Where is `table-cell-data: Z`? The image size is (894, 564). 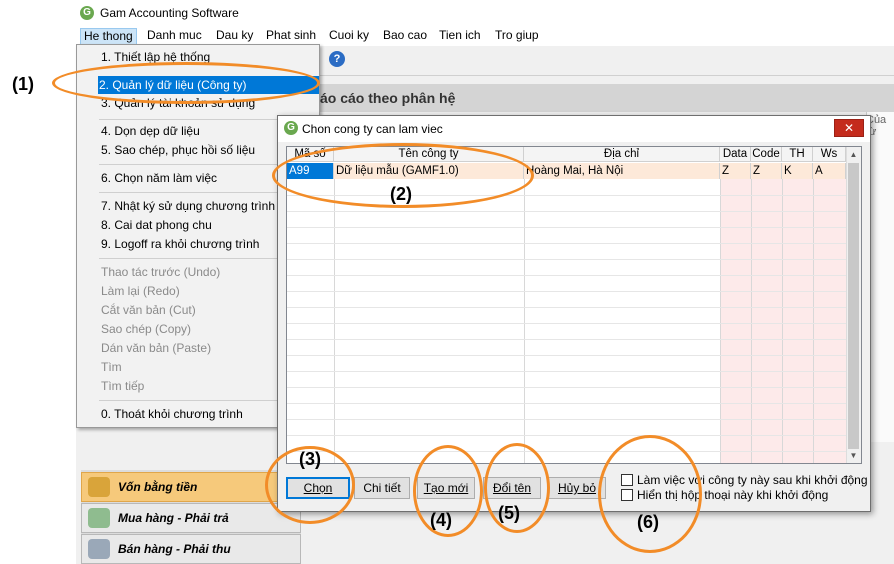
table-cell-data: Z is located at coordinates (735, 171).